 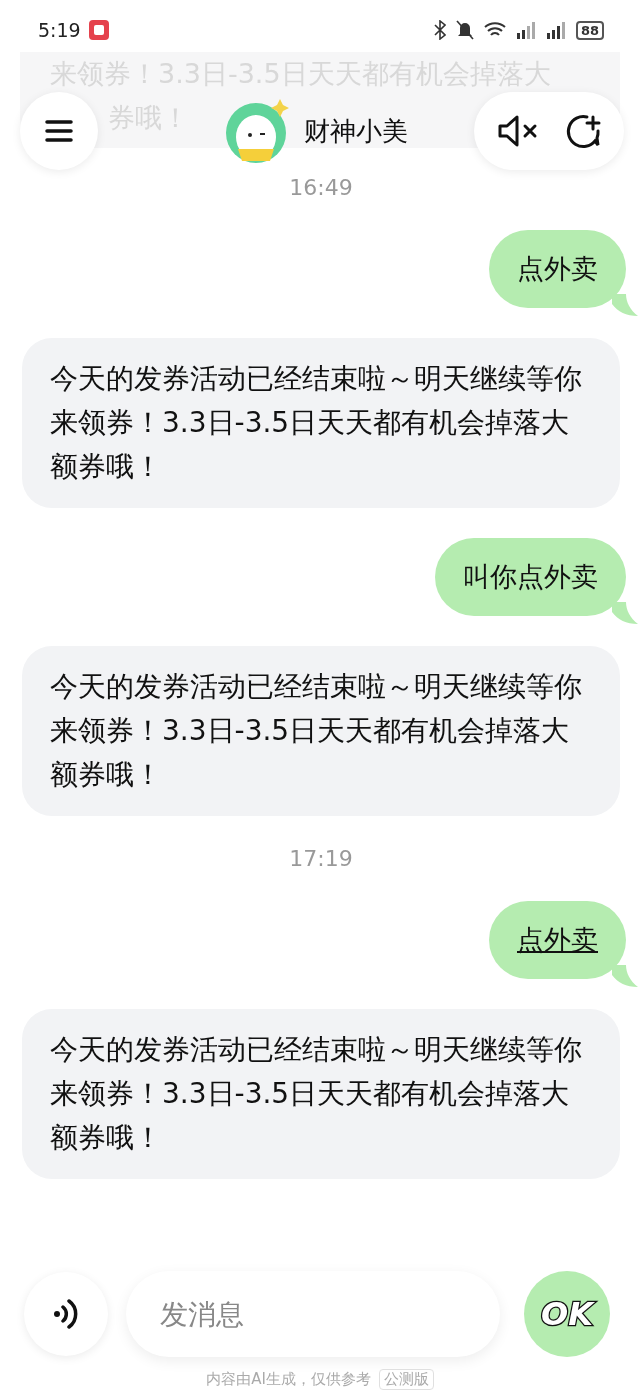 I want to click on voice-icon, so click(x=66, y=1314).